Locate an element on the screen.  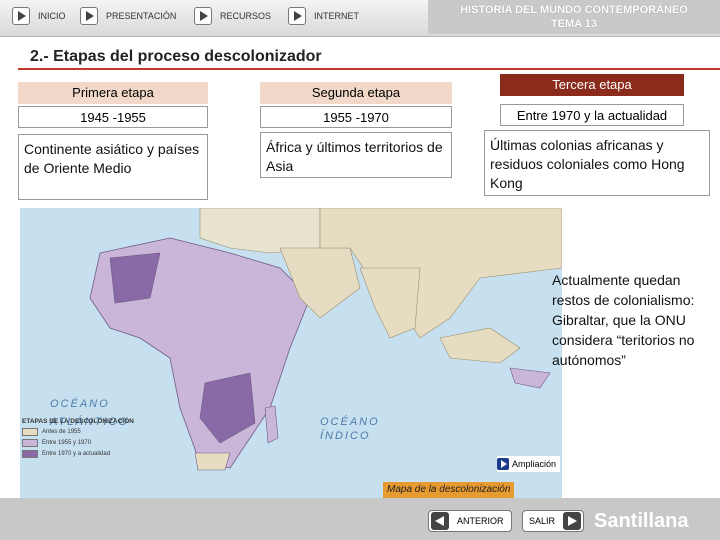
legend-item: Entre 1970 y a actualidad is located at coordinates (78, 454).